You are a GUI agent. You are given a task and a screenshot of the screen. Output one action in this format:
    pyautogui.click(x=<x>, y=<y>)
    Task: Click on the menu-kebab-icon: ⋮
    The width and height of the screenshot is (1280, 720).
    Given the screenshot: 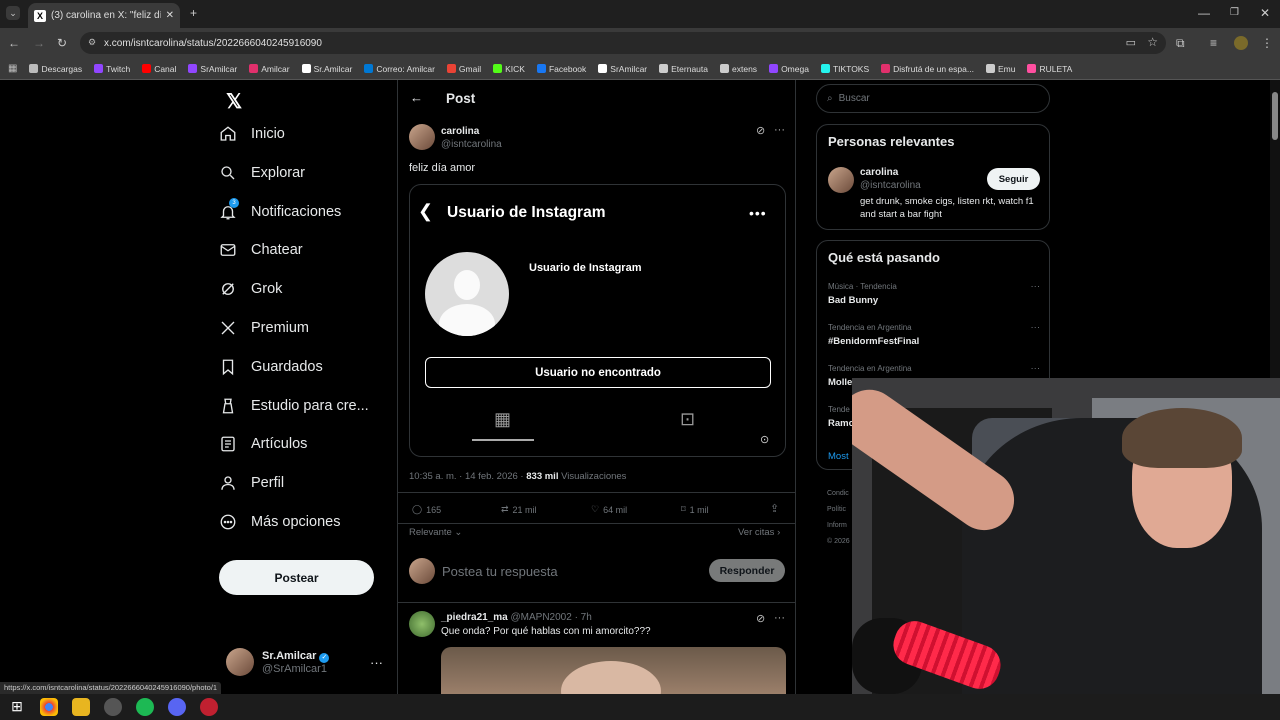 What is the action you would take?
    pyautogui.click(x=1267, y=43)
    